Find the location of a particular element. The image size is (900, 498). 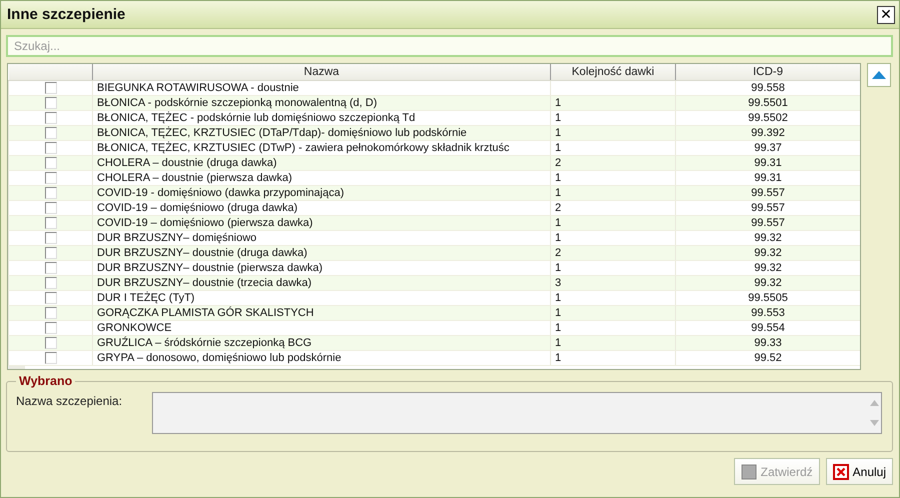

window-title: Inne szczepienie is located at coordinates (66, 14).